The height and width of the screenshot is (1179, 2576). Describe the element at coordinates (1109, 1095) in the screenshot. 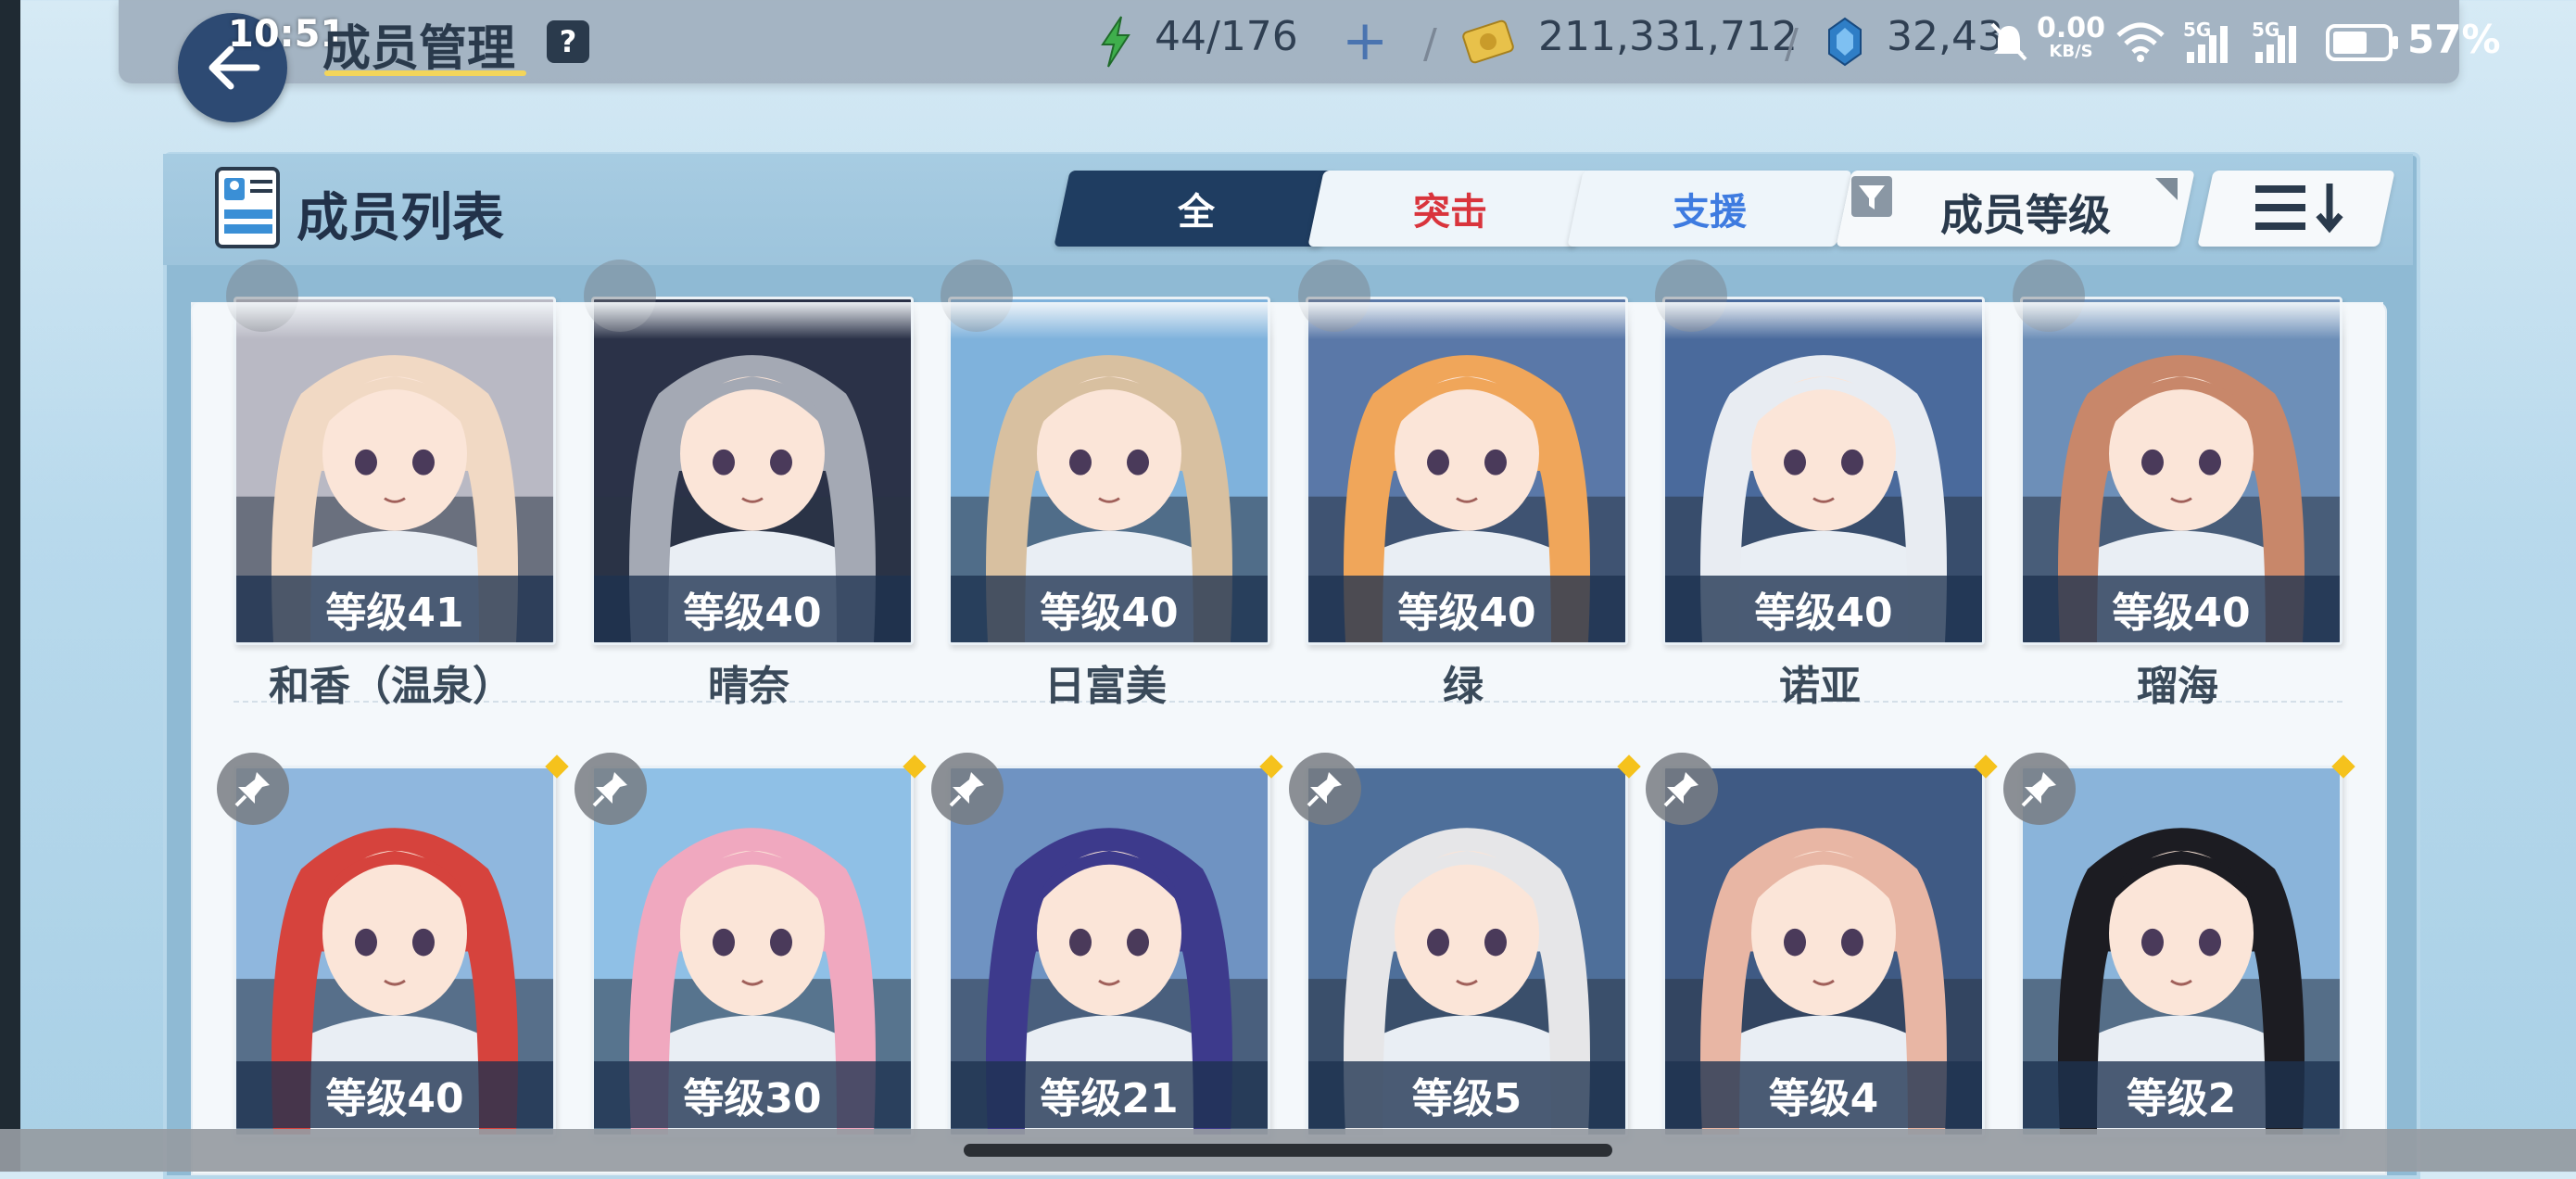

I see `level-label: 等级21` at that location.